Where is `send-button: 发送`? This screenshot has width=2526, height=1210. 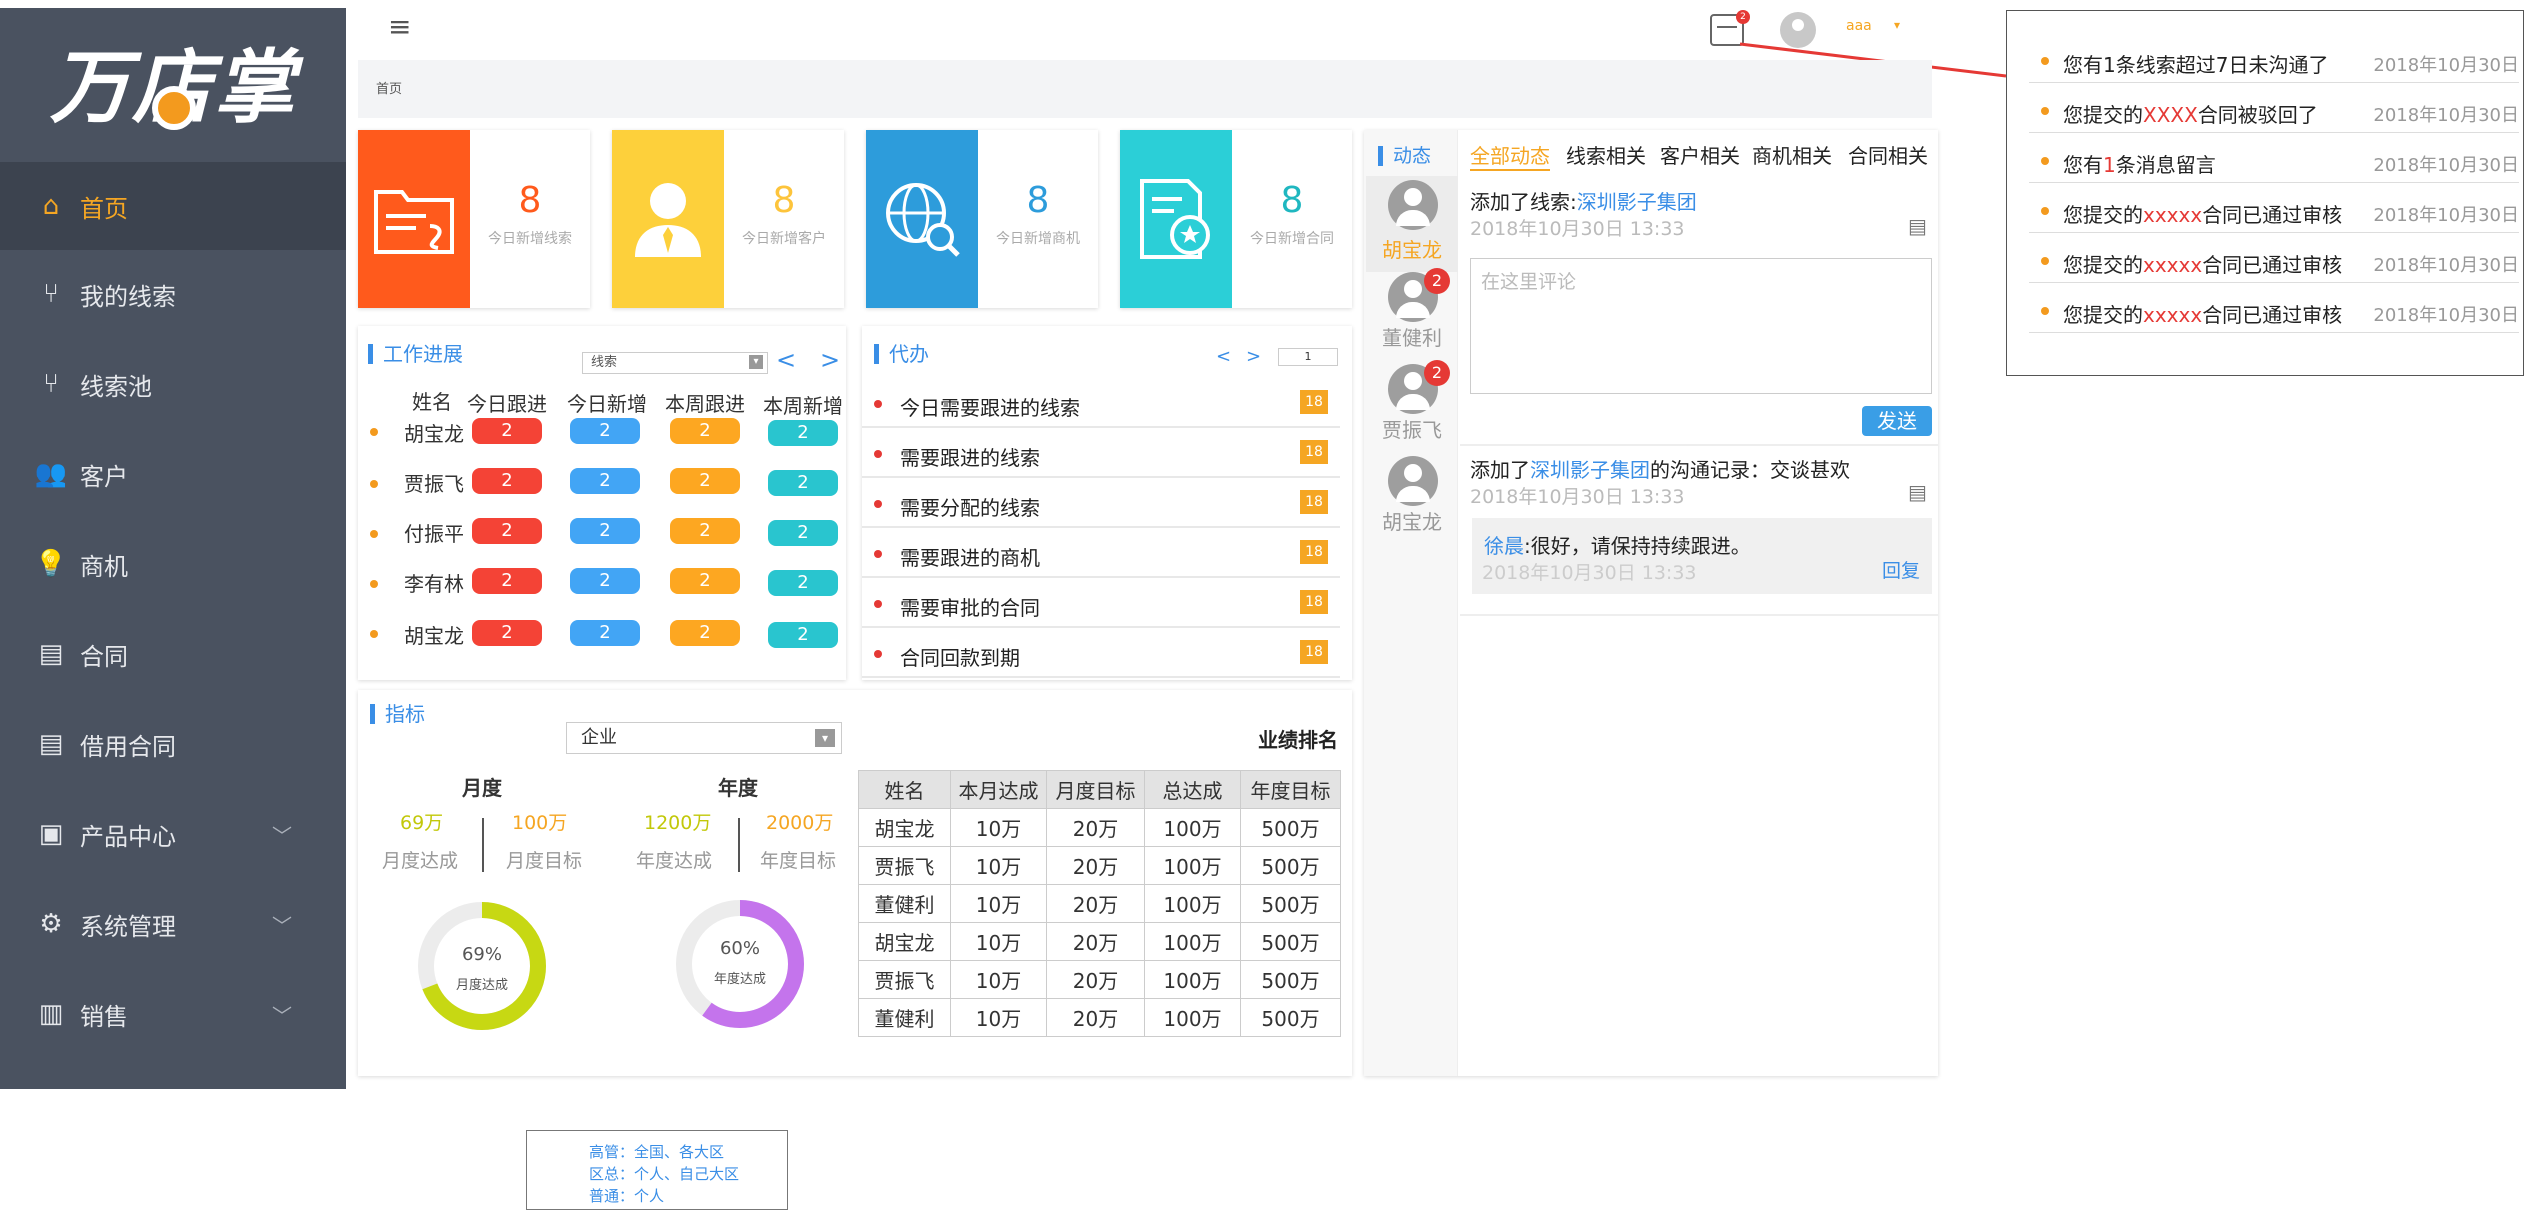
send-button: 发送 is located at coordinates (1897, 421).